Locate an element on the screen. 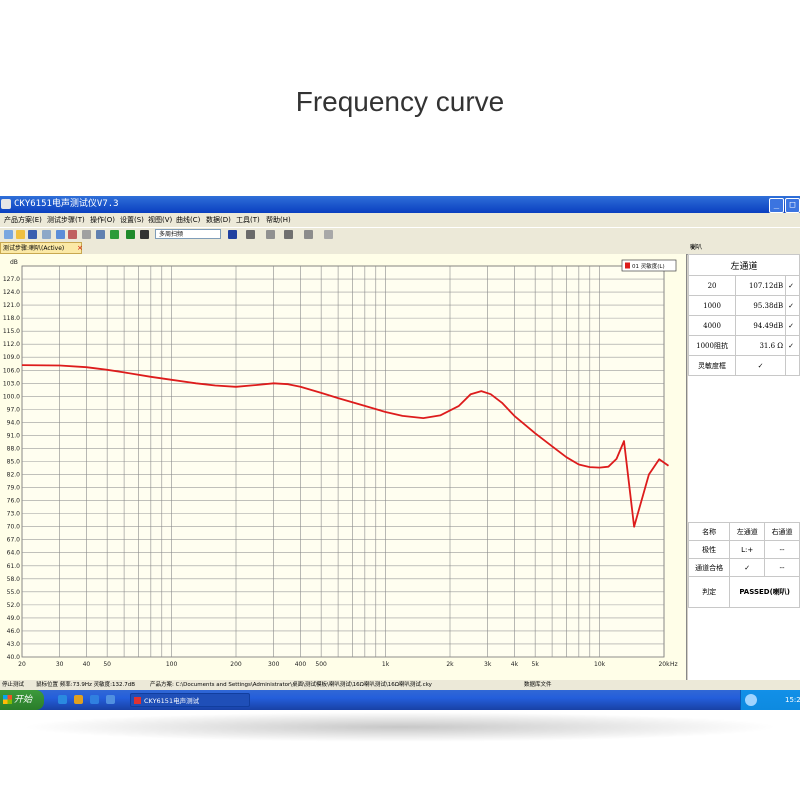  row-value: 31.6 Ω is located at coordinates (761, 345).